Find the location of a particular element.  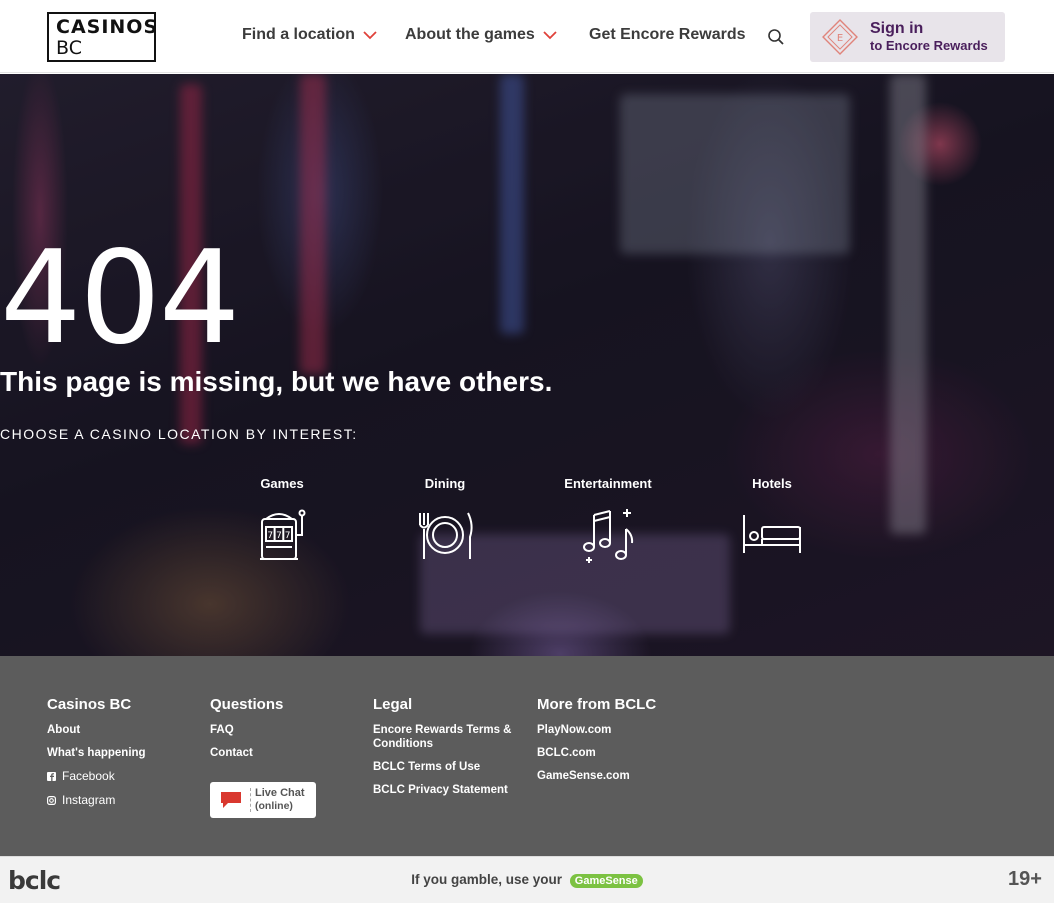

interest-entertainment-label: Entertainment is located at coordinates (608, 483).